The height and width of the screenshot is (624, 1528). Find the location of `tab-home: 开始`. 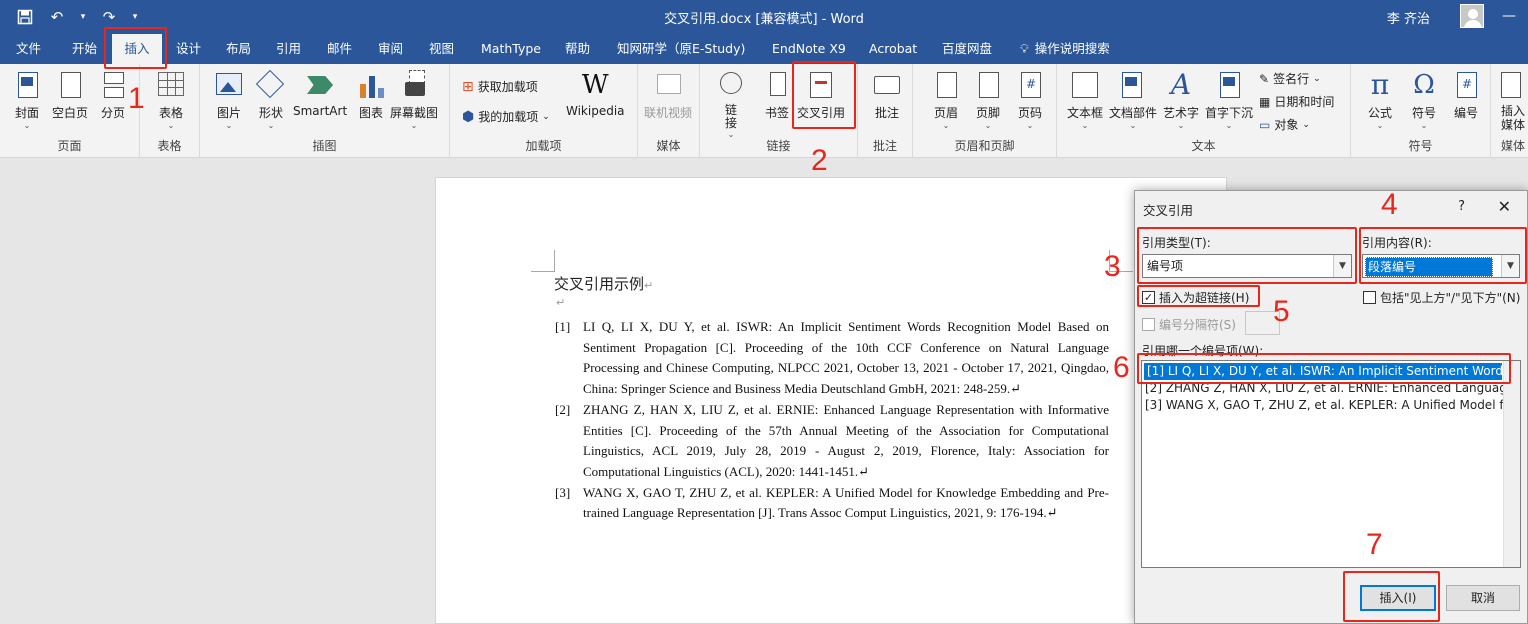

tab-home: 开始 is located at coordinates (84, 49).